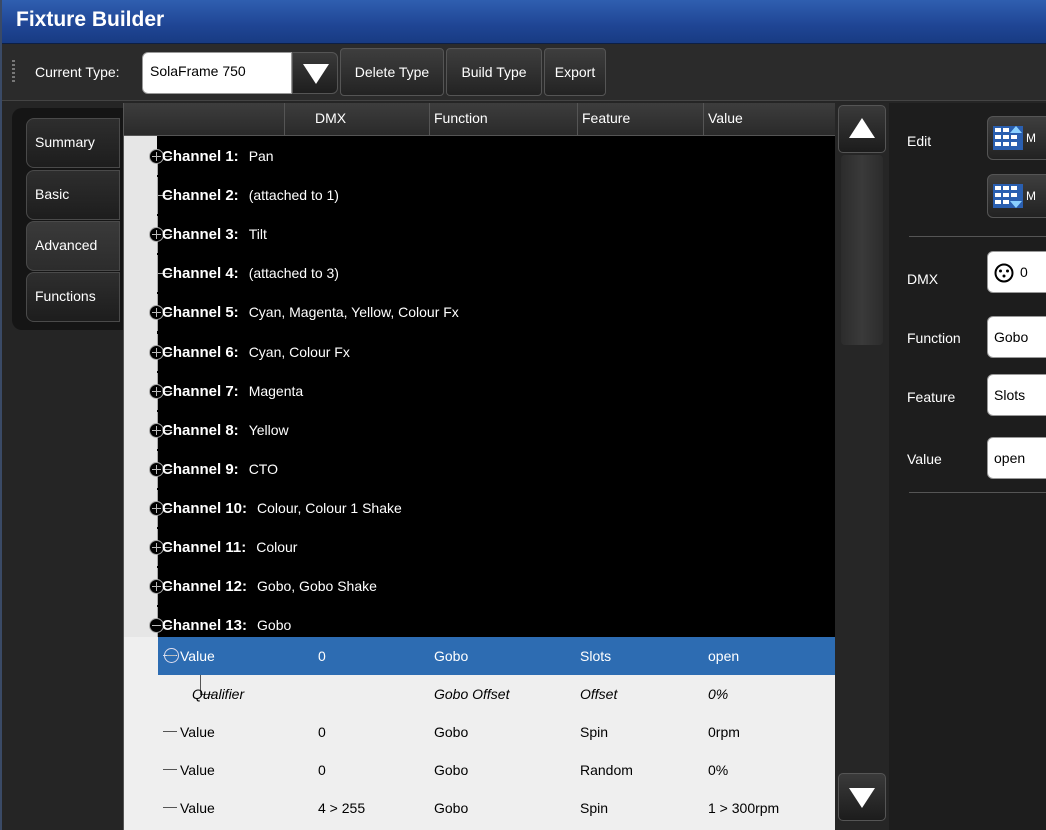 The height and width of the screenshot is (830, 1046). Describe the element at coordinates (596, 656) in the screenshot. I see `cell-feature: Slots` at that location.